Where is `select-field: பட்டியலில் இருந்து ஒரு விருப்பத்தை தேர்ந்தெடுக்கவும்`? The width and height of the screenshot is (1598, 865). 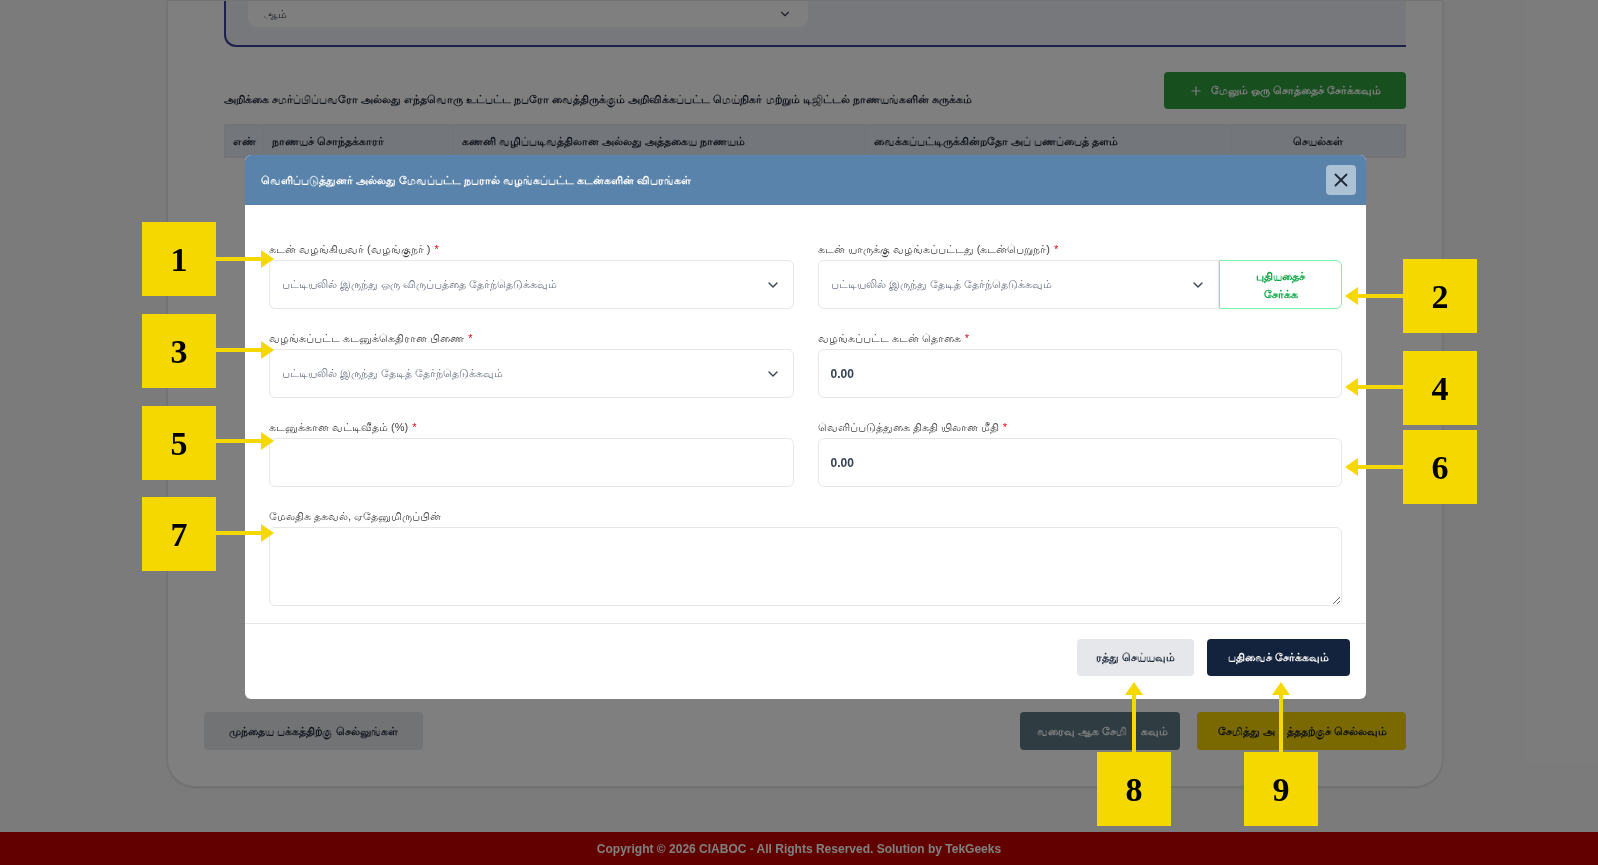 select-field: பட்டியலில் இருந்து ஒரு விருப்பத்தை தேர்ந்தெடுக்கவும் is located at coordinates (531, 284).